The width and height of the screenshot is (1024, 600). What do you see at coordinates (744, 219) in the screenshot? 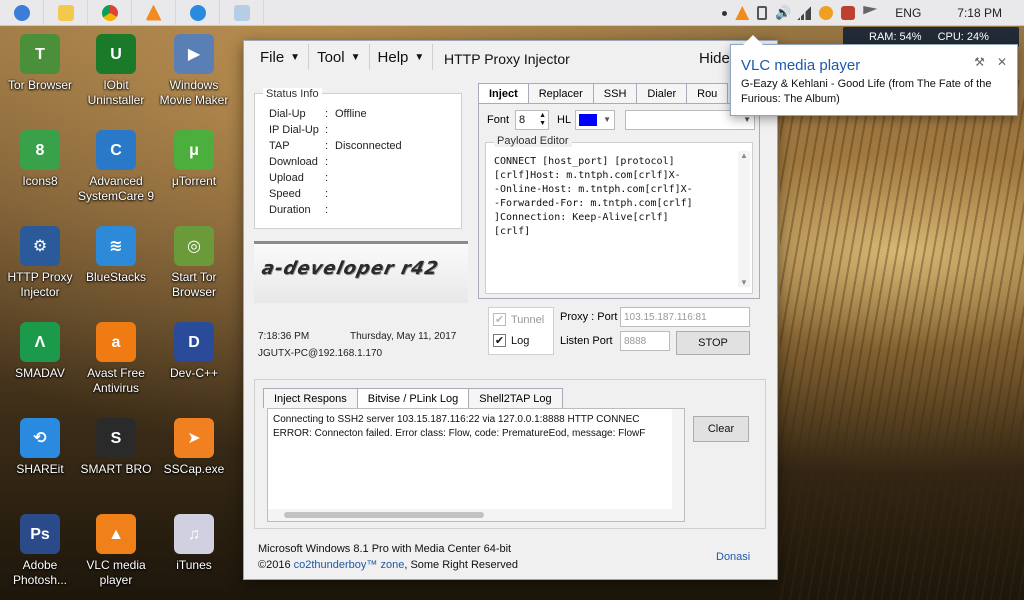
I see `payload-scrollbar: ▲ ▼` at bounding box center [744, 219].